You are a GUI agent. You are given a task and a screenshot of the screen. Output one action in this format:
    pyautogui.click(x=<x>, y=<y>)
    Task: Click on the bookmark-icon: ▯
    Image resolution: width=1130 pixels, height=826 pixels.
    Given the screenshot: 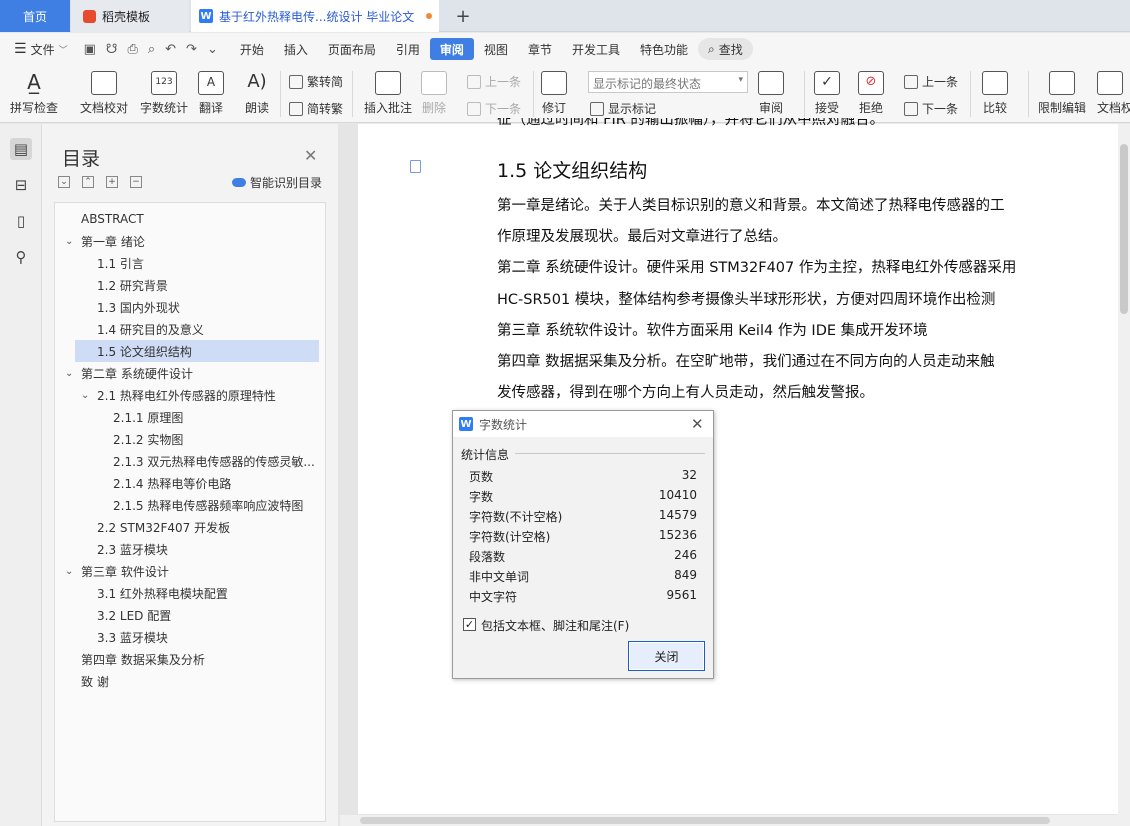 What is the action you would take?
    pyautogui.click(x=21, y=221)
    